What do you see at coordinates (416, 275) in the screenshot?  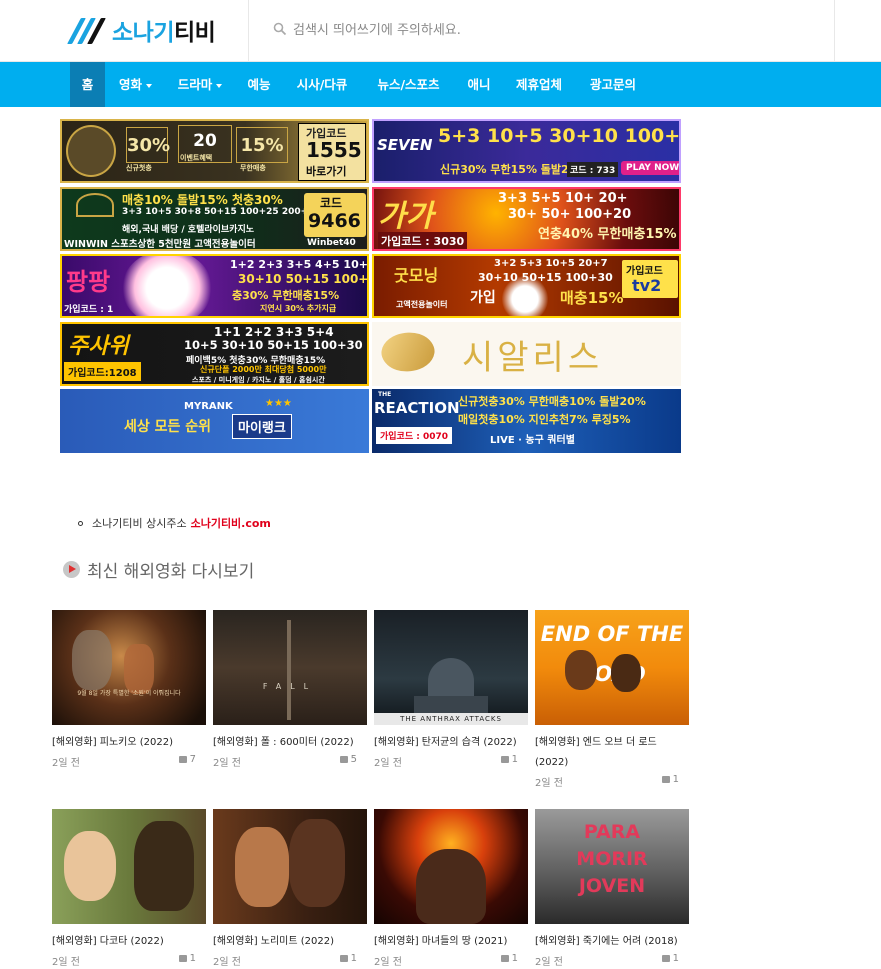 I see `banner-text: 굿모닝` at bounding box center [416, 275].